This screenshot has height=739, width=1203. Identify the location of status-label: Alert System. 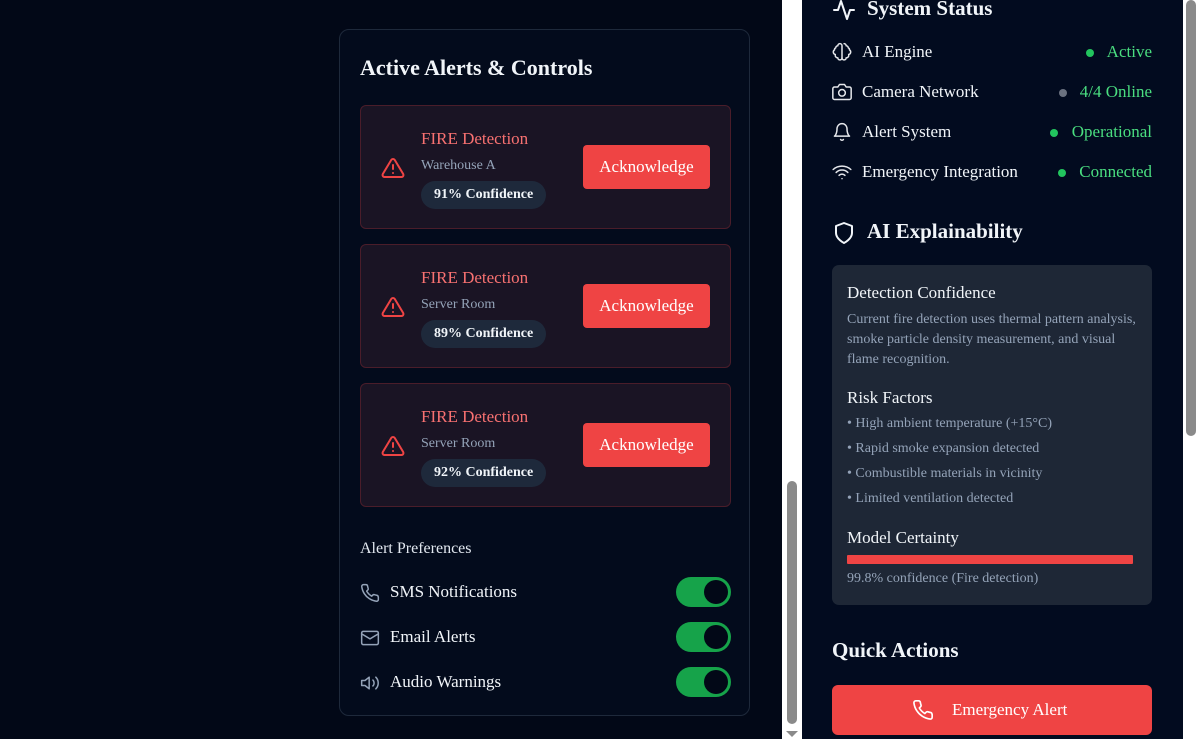
(907, 131).